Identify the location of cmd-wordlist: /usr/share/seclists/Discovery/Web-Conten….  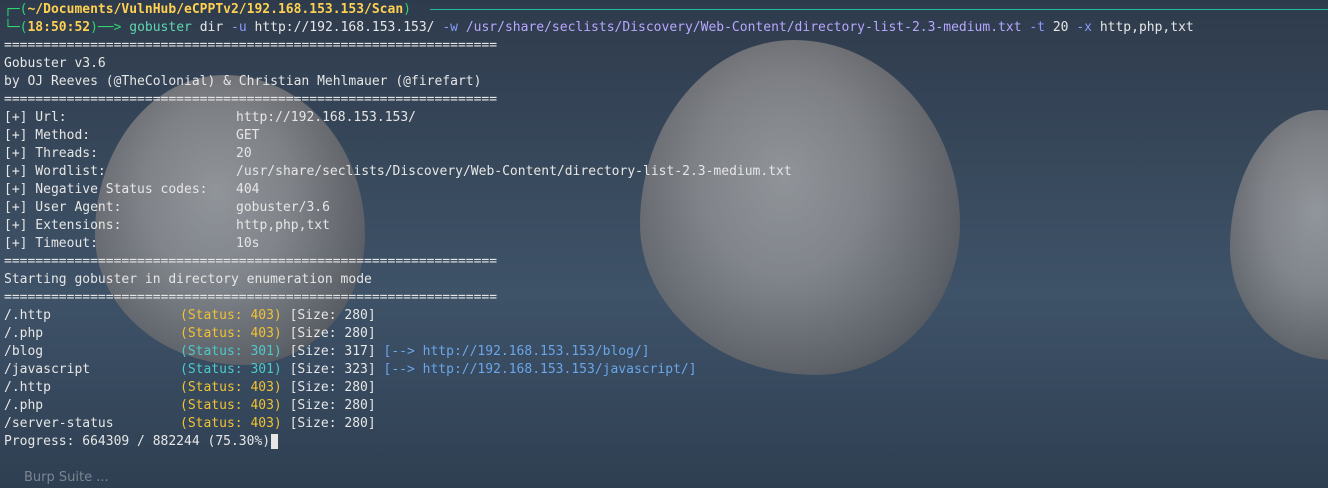
(743, 27).